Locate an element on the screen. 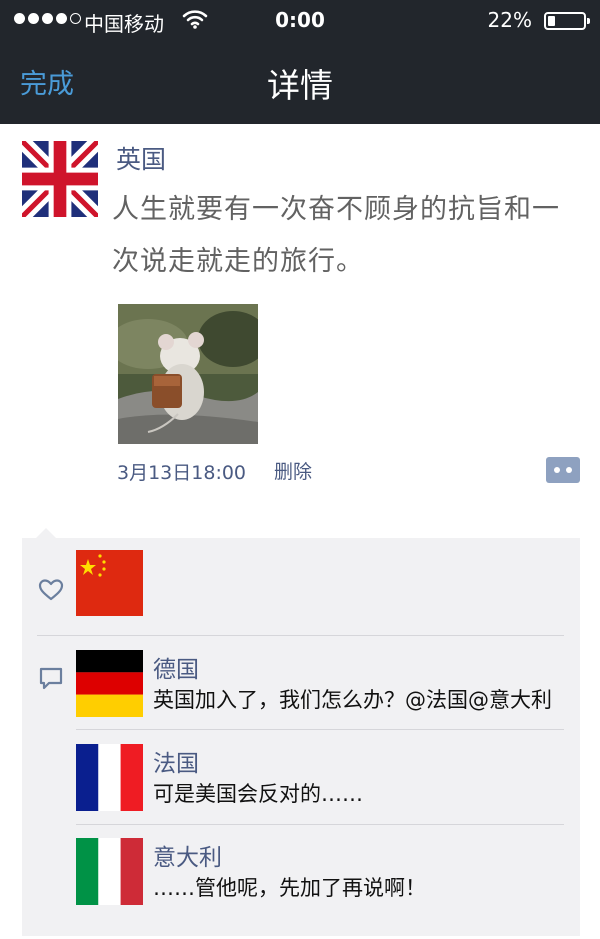 Image resolution: width=600 pixels, height=939 pixels. delete-button: 删除 is located at coordinates (293, 470).